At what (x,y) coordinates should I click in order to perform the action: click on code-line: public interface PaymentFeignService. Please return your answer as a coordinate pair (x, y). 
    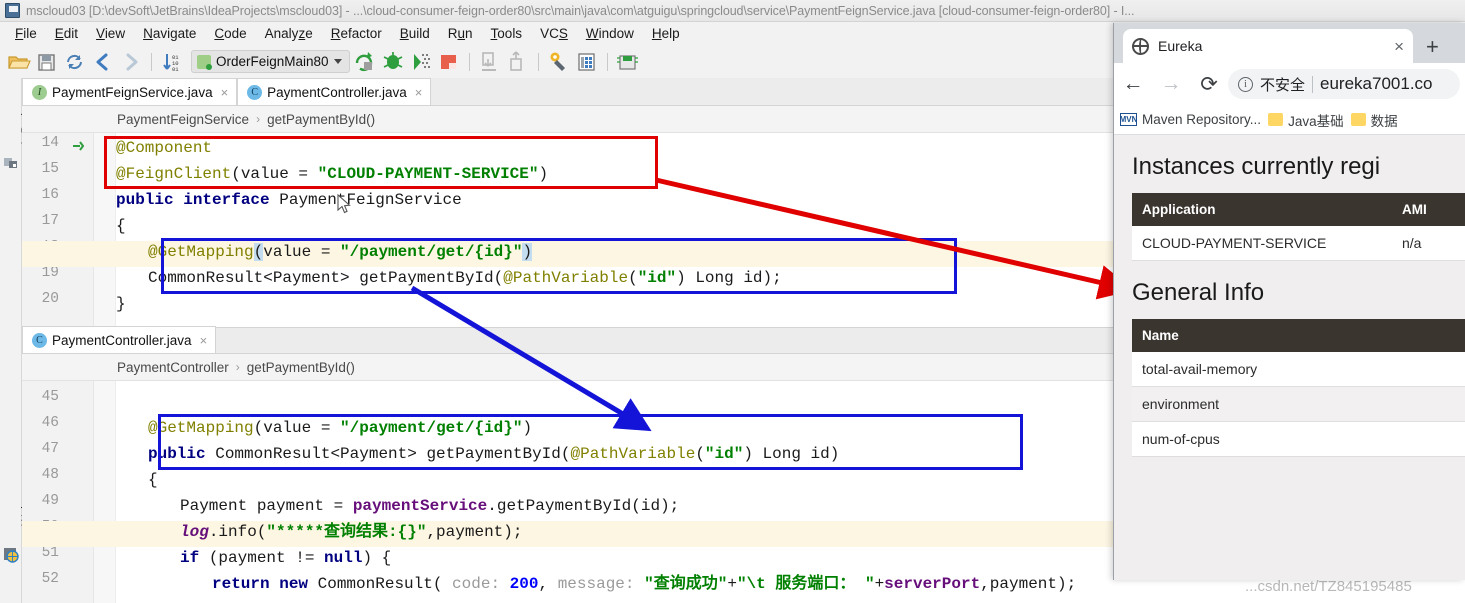
    Looking at the image, I should click on (289, 200).